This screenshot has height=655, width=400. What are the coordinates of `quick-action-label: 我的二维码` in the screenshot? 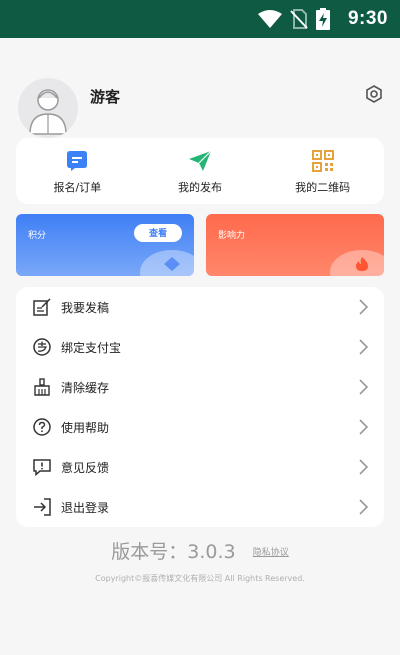 It's located at (323, 187).